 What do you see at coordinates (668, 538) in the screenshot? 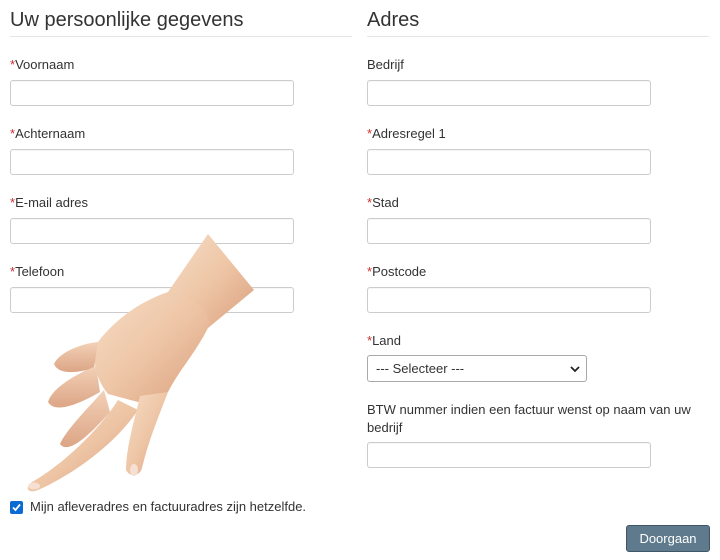
I see `continue-button: Doorgaan` at bounding box center [668, 538].